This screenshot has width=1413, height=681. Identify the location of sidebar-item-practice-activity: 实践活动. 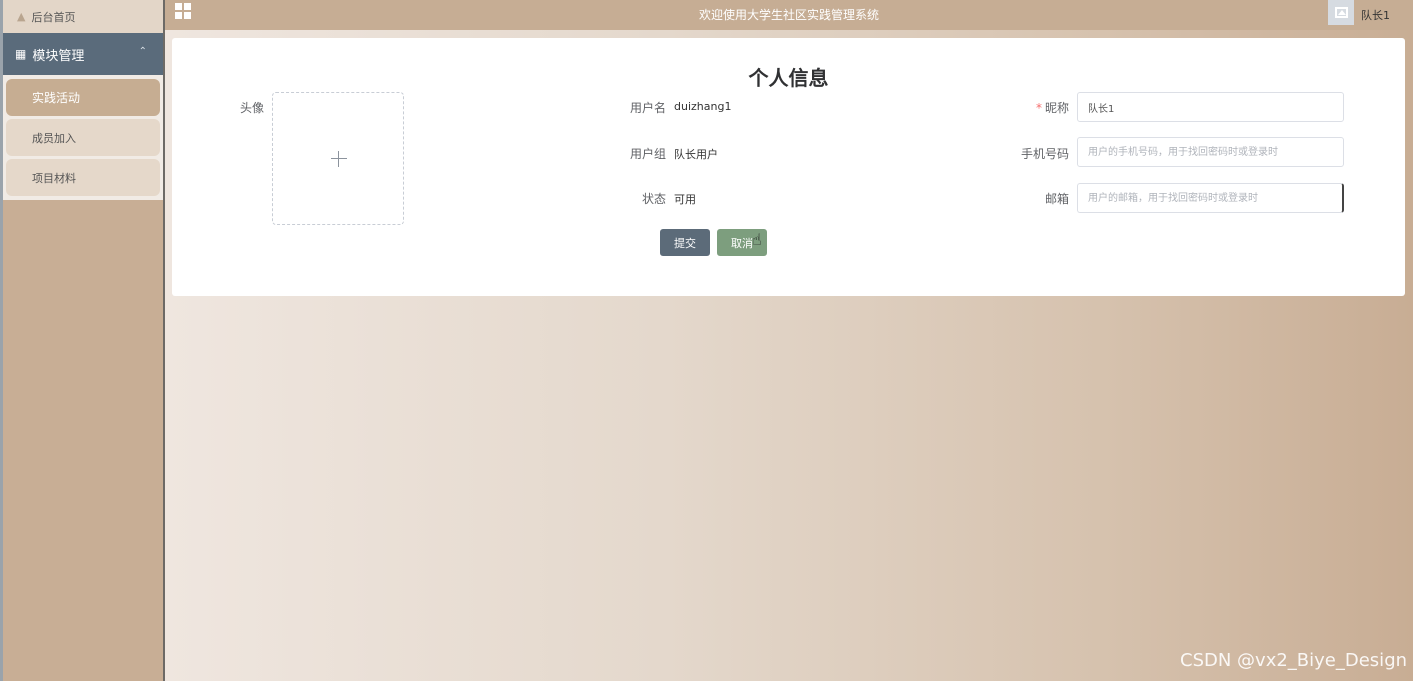
(83, 97).